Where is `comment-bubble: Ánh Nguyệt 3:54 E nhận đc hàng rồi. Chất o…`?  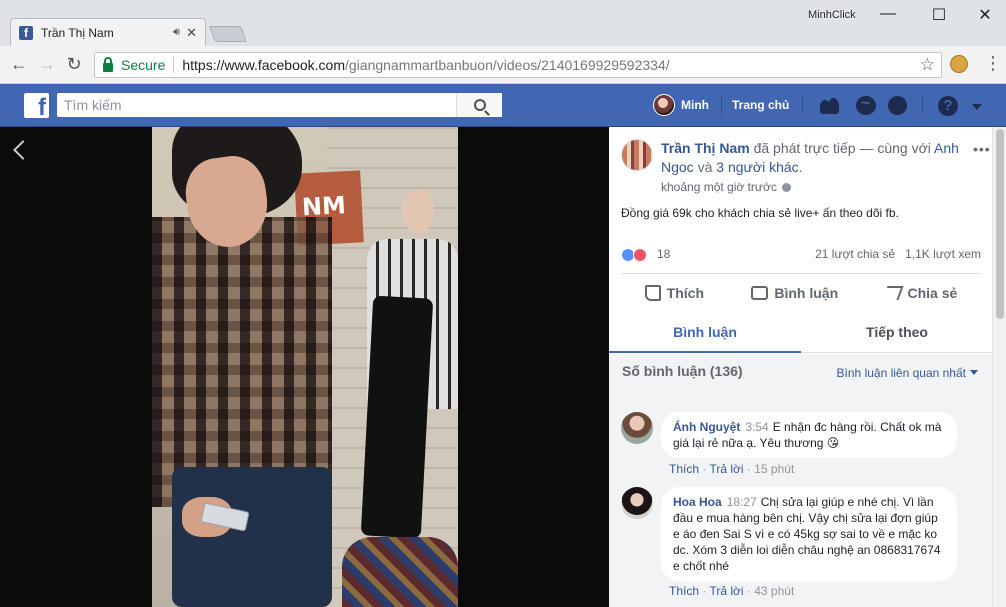
comment-bubble: Ánh Nguyệt 3:54 E nhận đc hàng rồi. Chất o… is located at coordinates (809, 435).